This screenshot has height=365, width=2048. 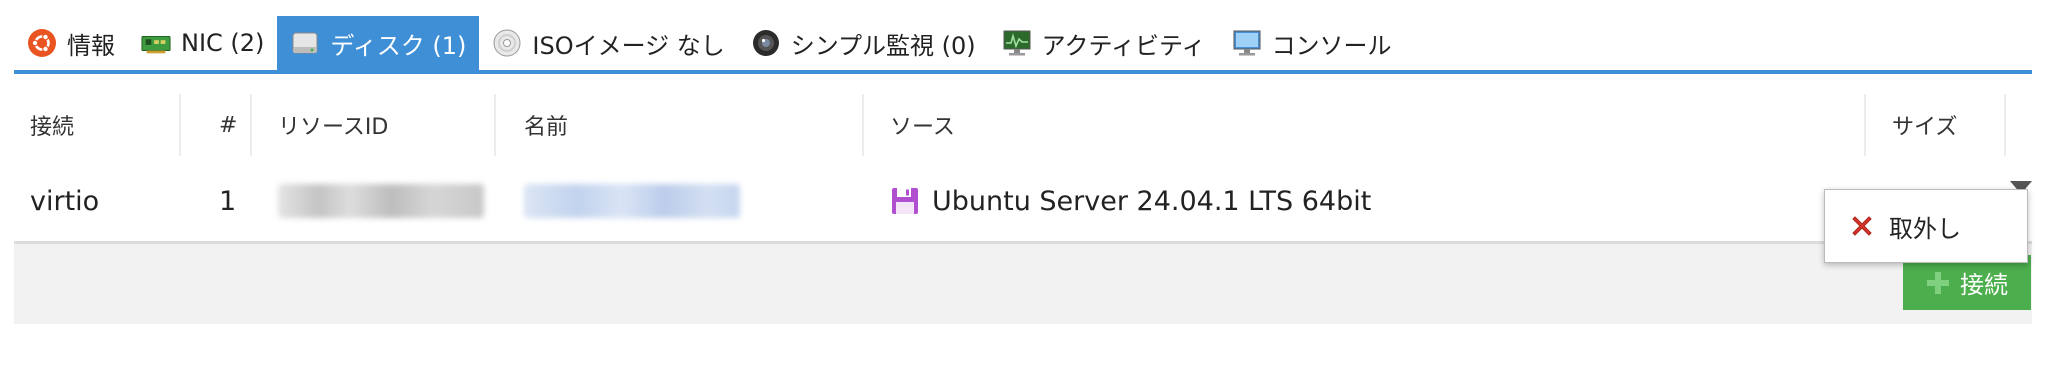 I want to click on source-cell: Ubuntu Server 24.04.1 LTS 64bit, so click(x=1122, y=201).